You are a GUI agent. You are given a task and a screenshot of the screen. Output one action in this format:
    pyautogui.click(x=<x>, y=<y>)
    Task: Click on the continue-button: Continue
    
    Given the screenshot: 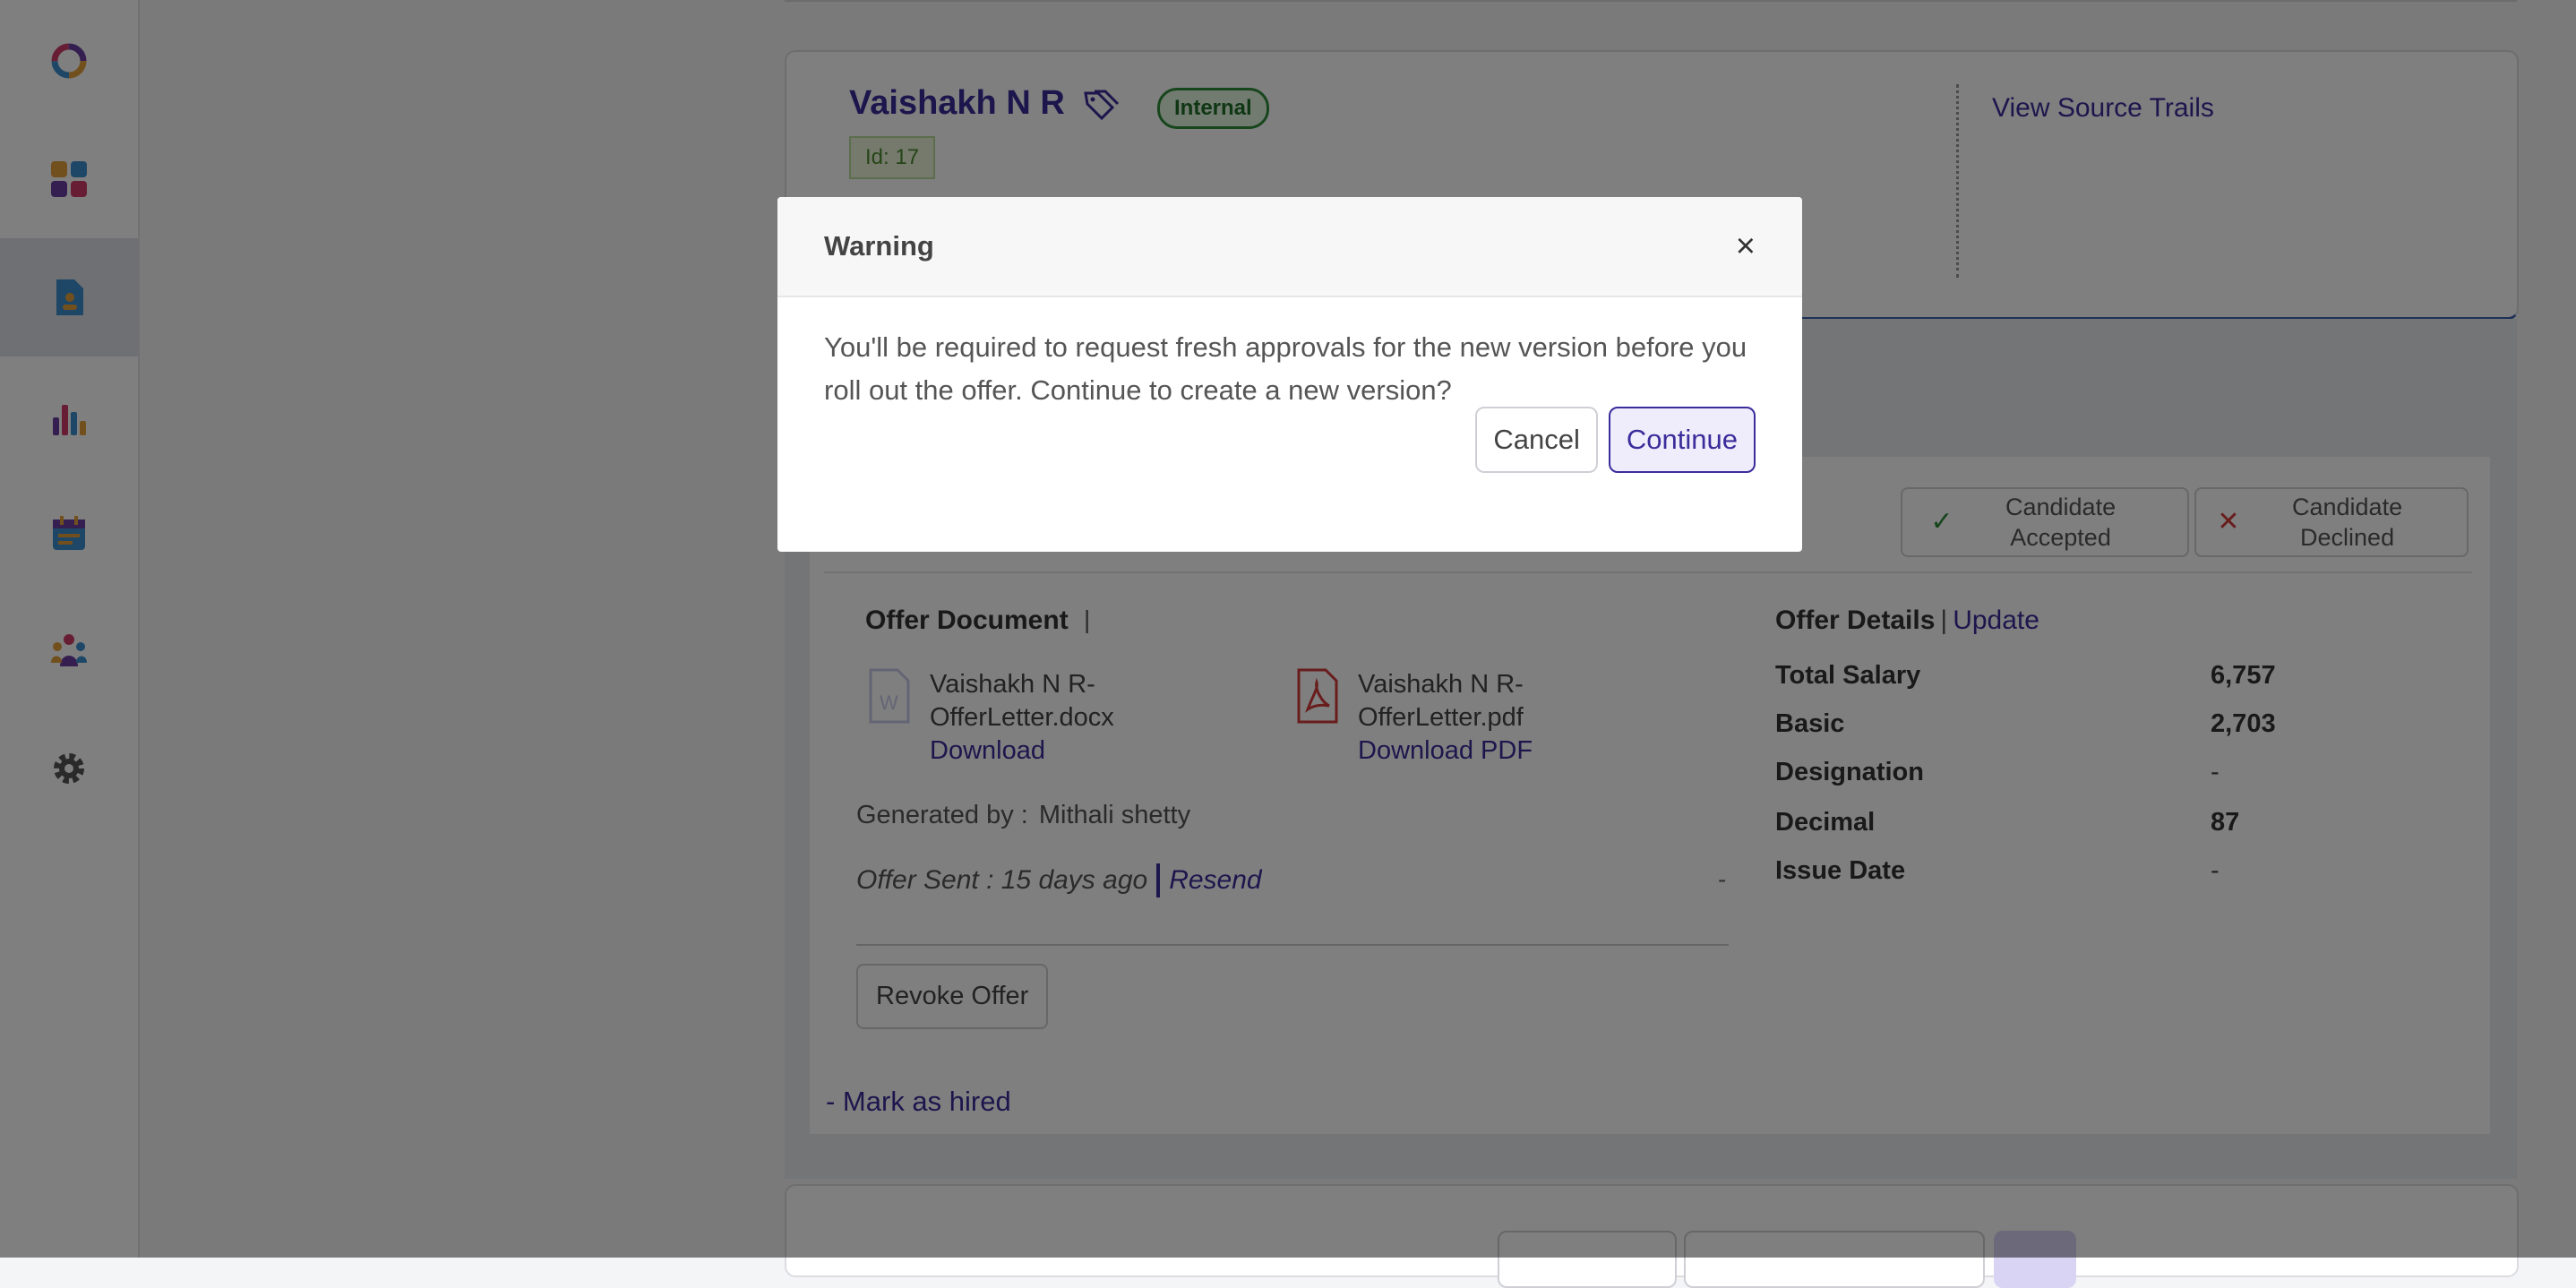 What is the action you would take?
    pyautogui.click(x=1682, y=440)
    